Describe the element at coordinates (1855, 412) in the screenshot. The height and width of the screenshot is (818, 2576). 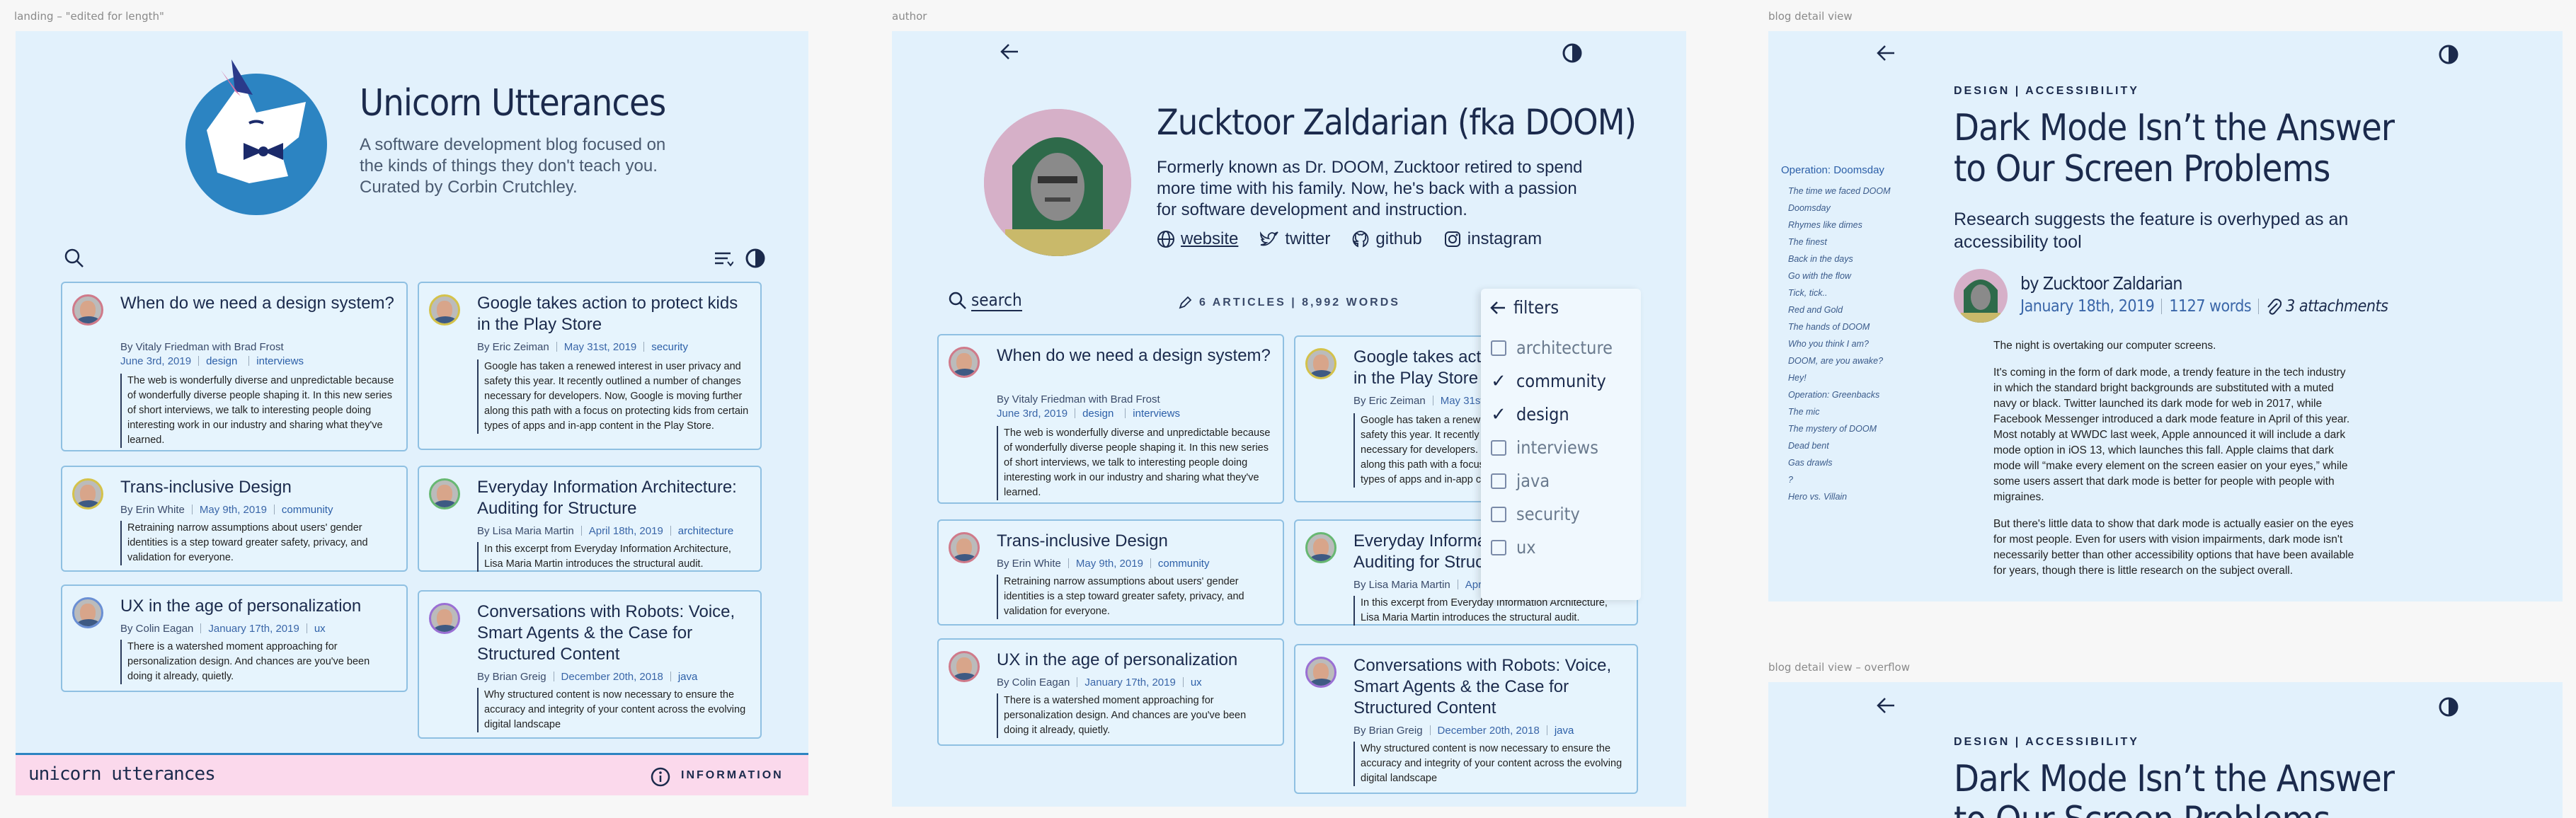
I see `toc-item: The mic` at that location.